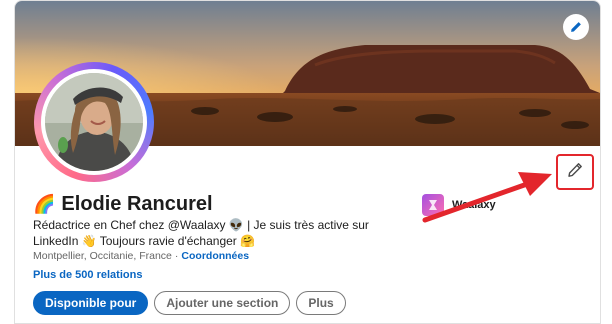  What do you see at coordinates (222, 303) in the screenshot?
I see `add-section-button: Ajouter une section` at bounding box center [222, 303].